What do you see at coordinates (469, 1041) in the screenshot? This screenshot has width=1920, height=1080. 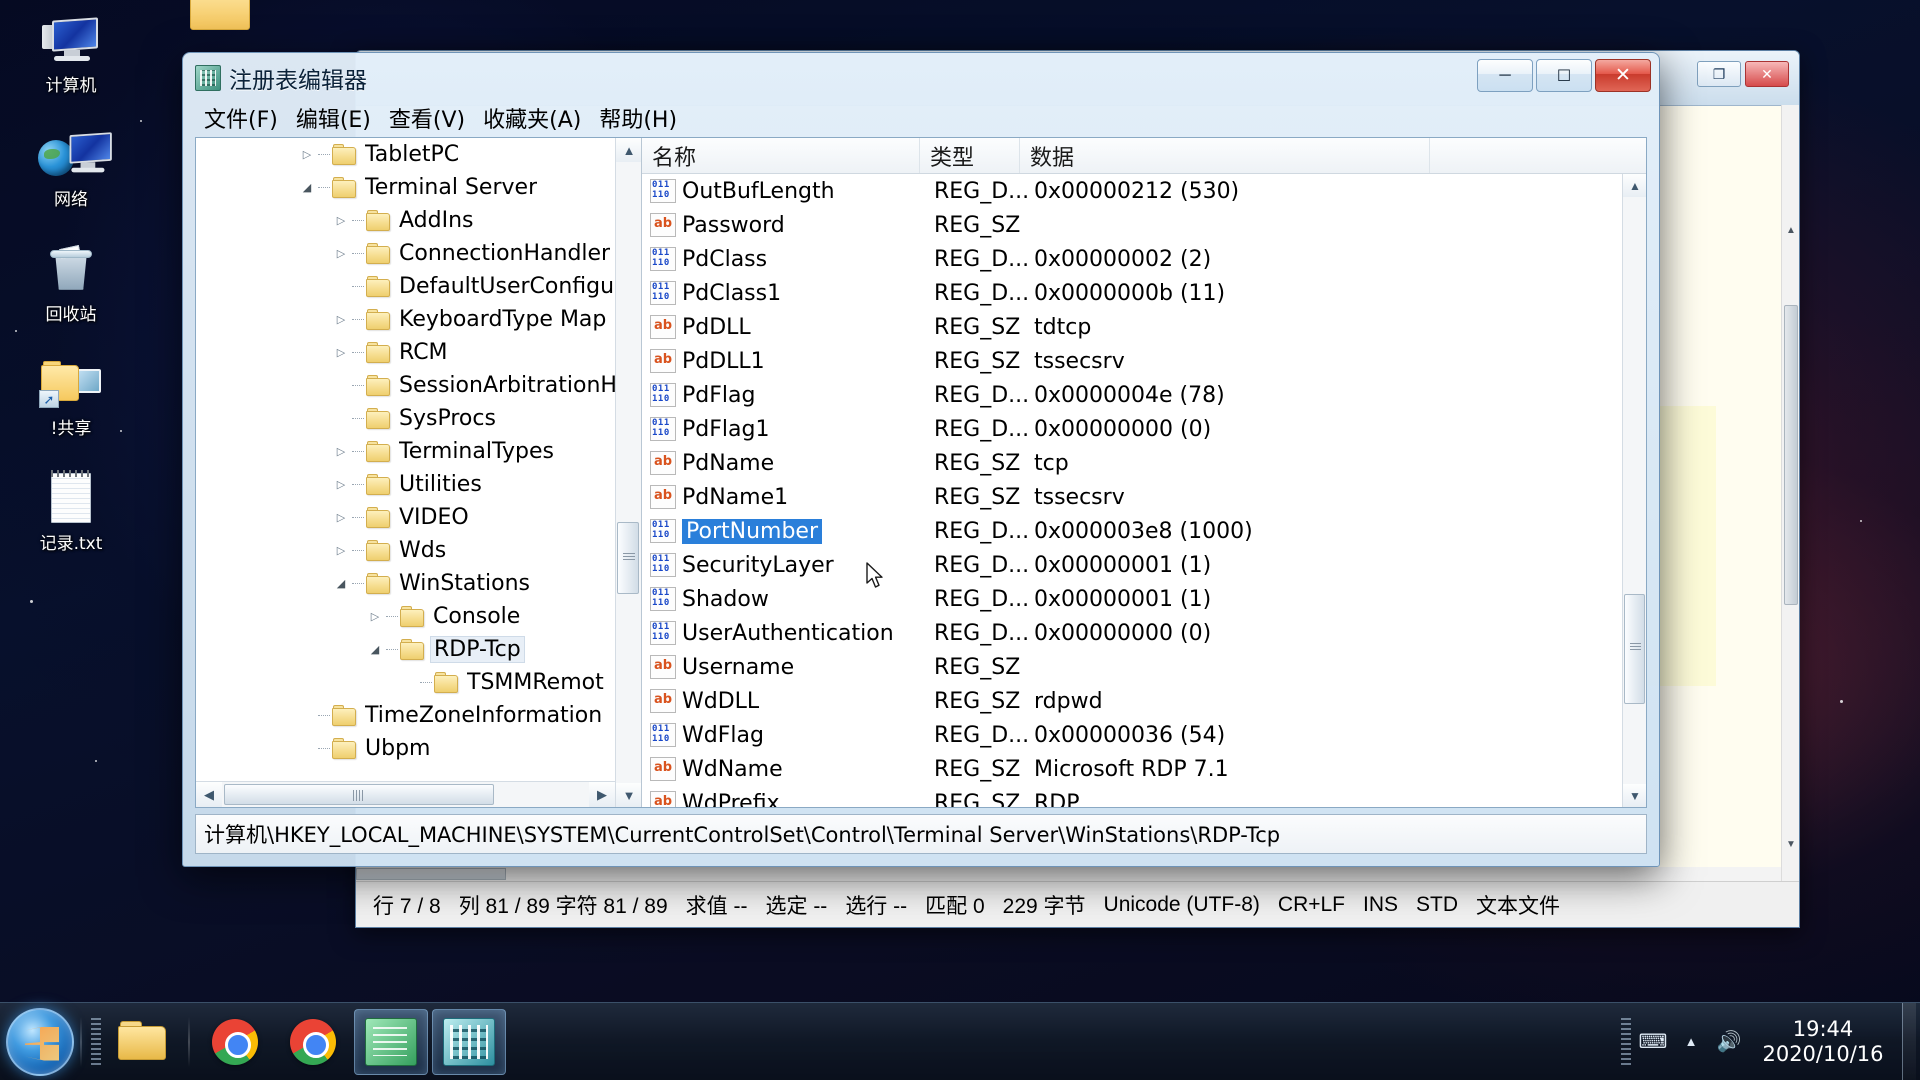 I see `taskbar-item-registry-editor` at bounding box center [469, 1041].